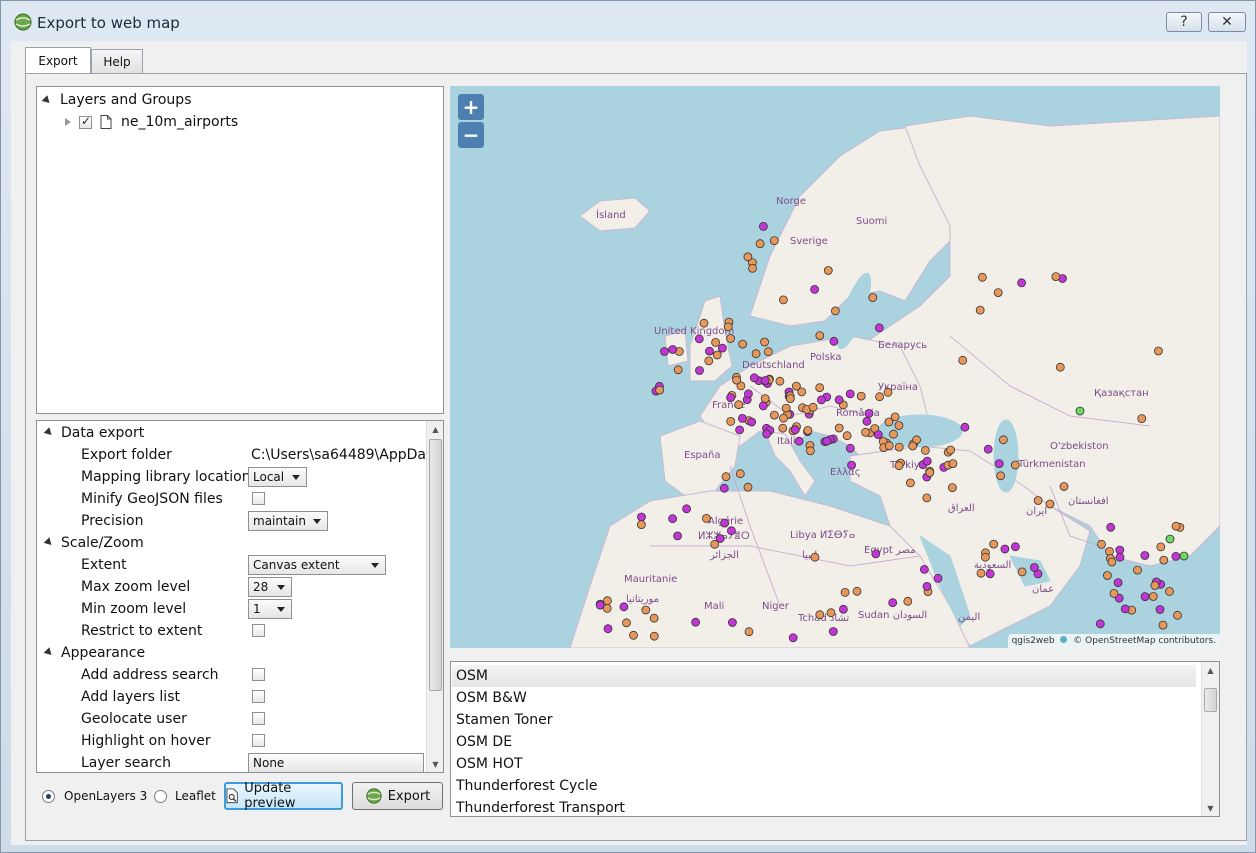 This screenshot has width=1256, height=853. Describe the element at coordinates (435, 764) in the screenshot. I see `scroll-down-icon: ▼` at that location.